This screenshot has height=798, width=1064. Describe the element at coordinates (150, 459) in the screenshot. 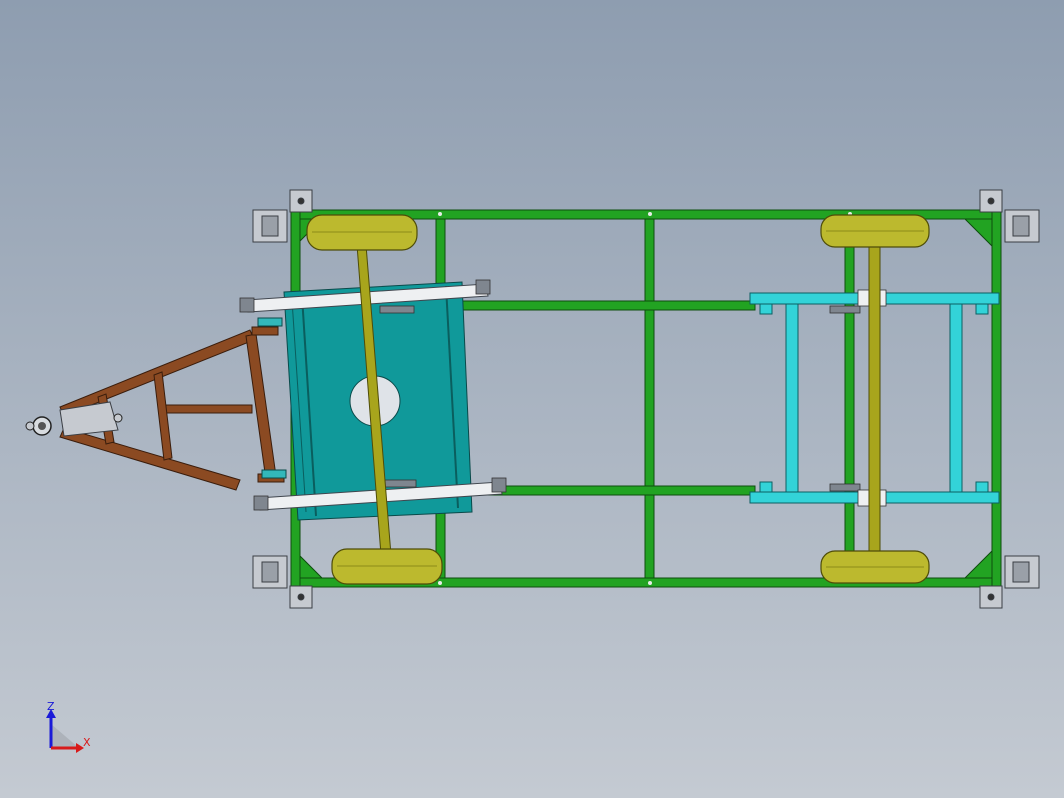

I see `drawbar-lower-arm` at that location.